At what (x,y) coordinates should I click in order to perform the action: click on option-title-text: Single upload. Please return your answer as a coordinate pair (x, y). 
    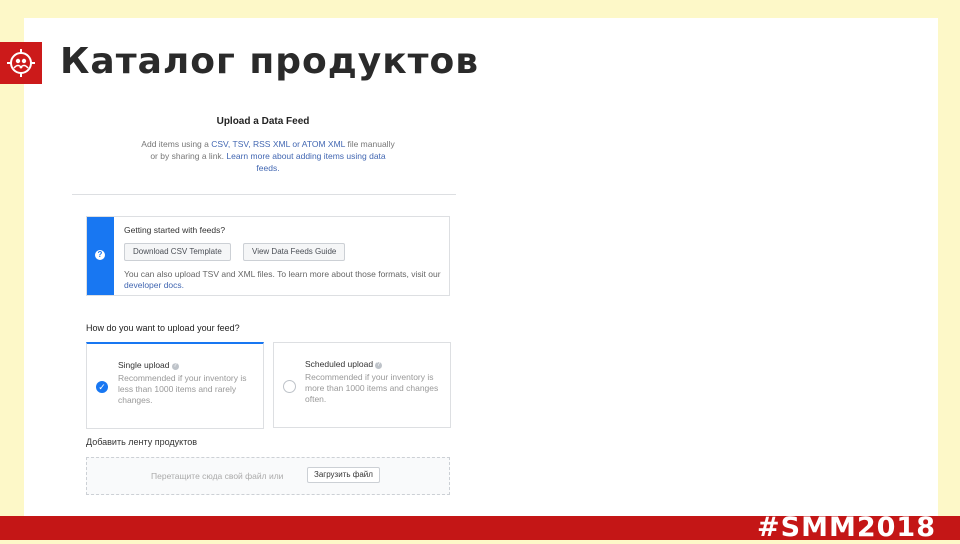
    Looking at the image, I should click on (144, 365).